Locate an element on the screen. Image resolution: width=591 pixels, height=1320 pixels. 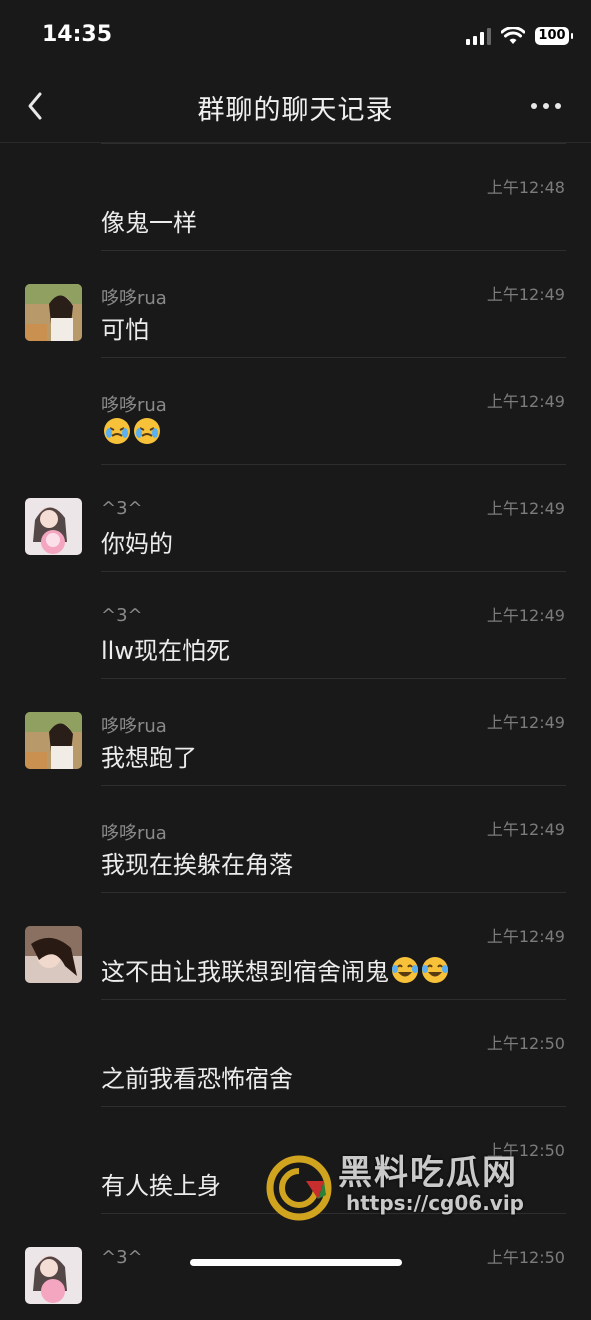
message-text: 我想跑了 is located at coordinates (149, 758).